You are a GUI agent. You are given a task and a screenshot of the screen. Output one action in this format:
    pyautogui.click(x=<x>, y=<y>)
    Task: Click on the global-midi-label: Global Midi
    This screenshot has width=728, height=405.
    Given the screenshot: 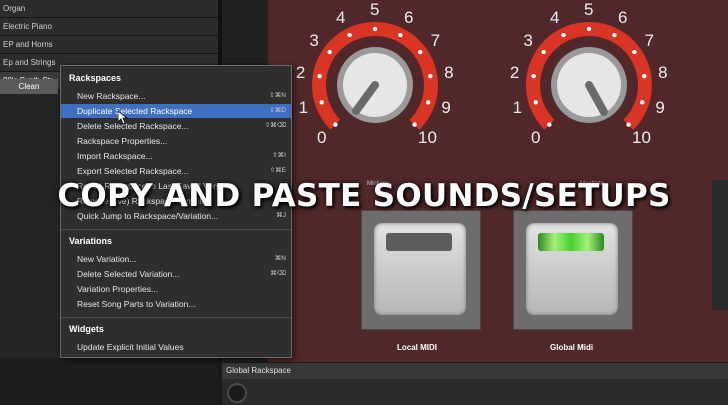 What is the action you would take?
    pyautogui.click(x=572, y=347)
    